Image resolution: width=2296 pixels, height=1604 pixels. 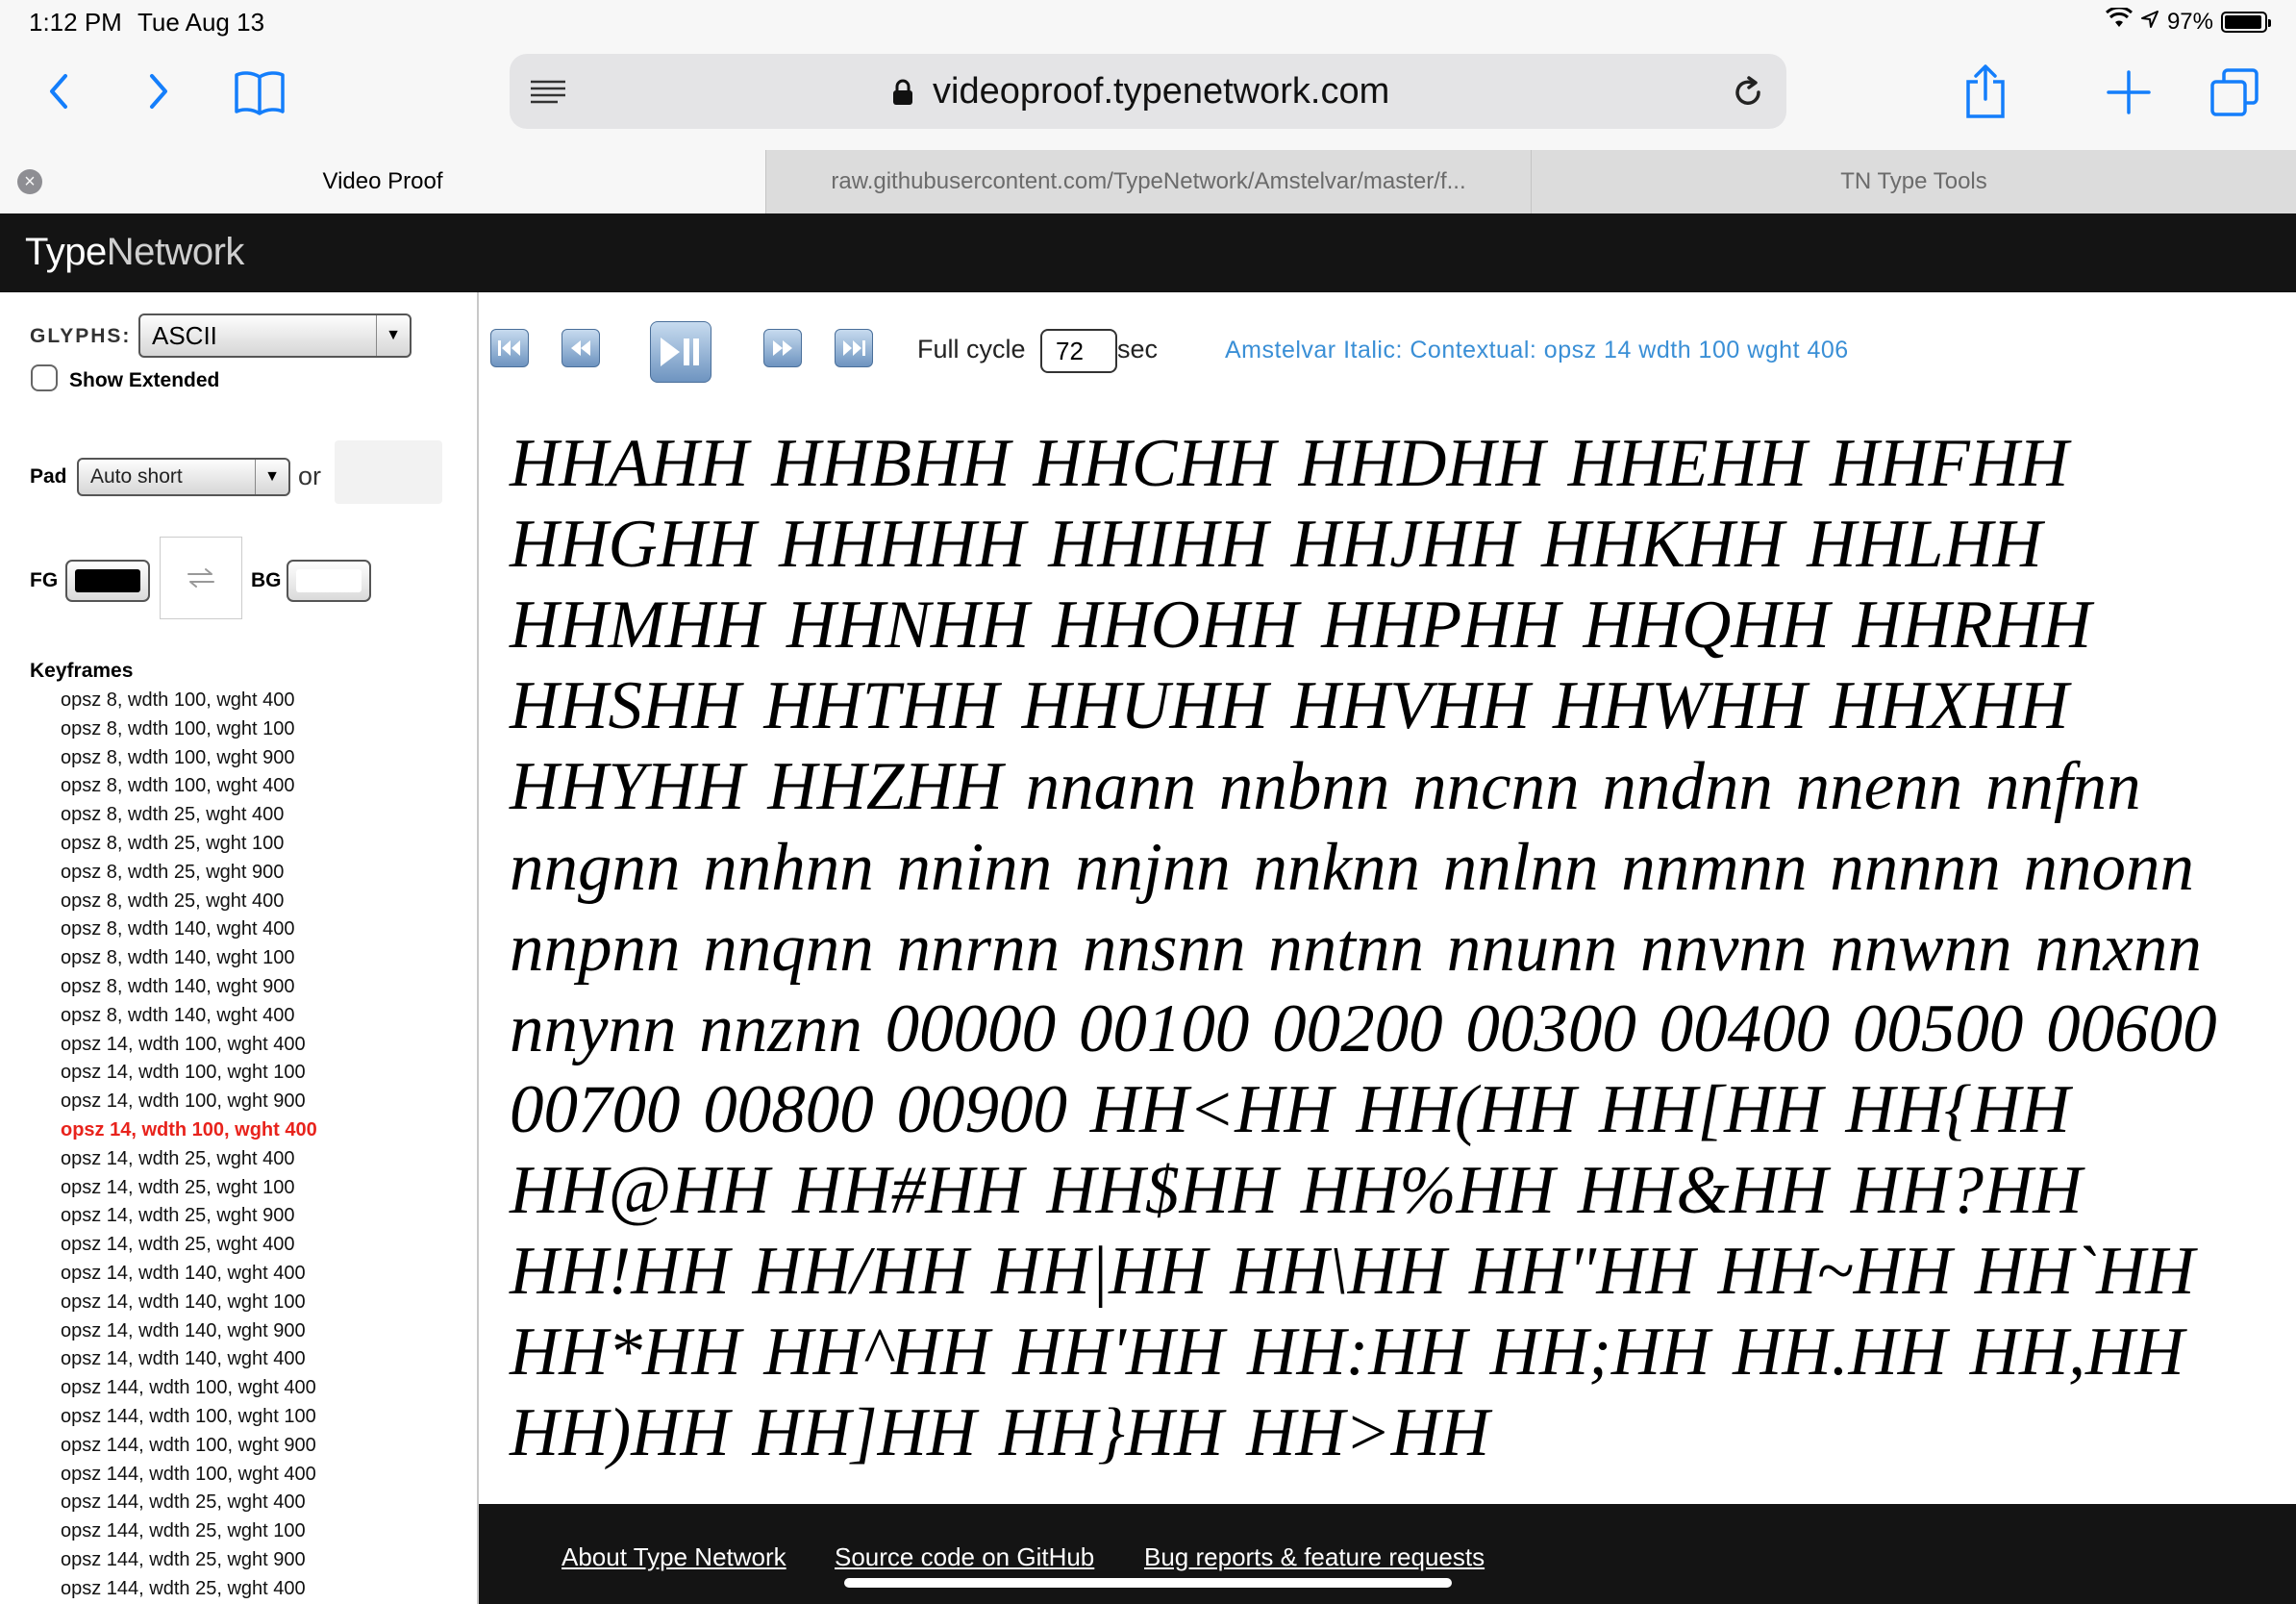 What do you see at coordinates (1314, 1557) in the screenshot?
I see `bug-reports-link: Bug reports & feature requests` at bounding box center [1314, 1557].